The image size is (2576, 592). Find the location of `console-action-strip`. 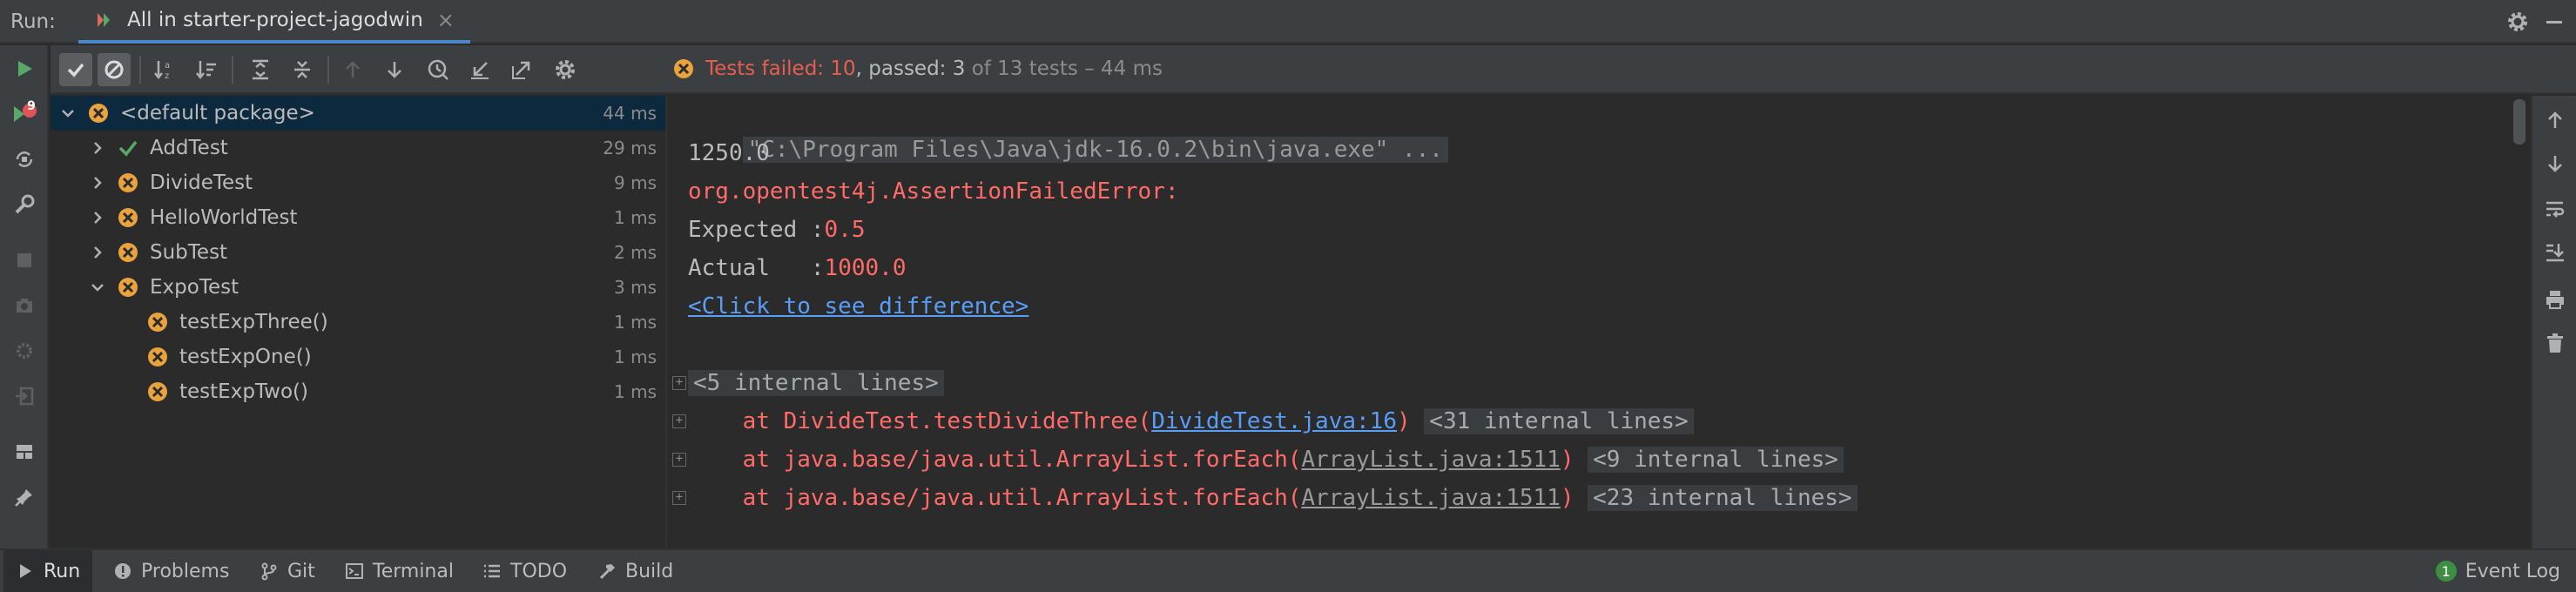

console-action-strip is located at coordinates (2553, 322).